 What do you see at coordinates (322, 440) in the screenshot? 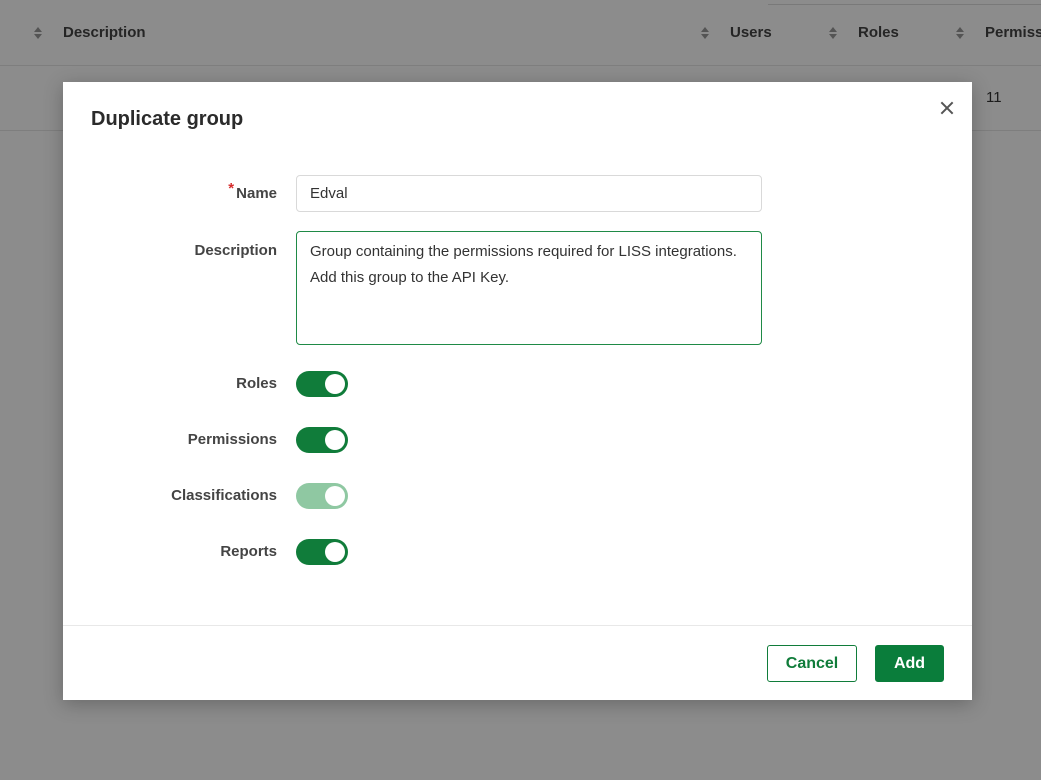
I see `permissions-toggle` at bounding box center [322, 440].